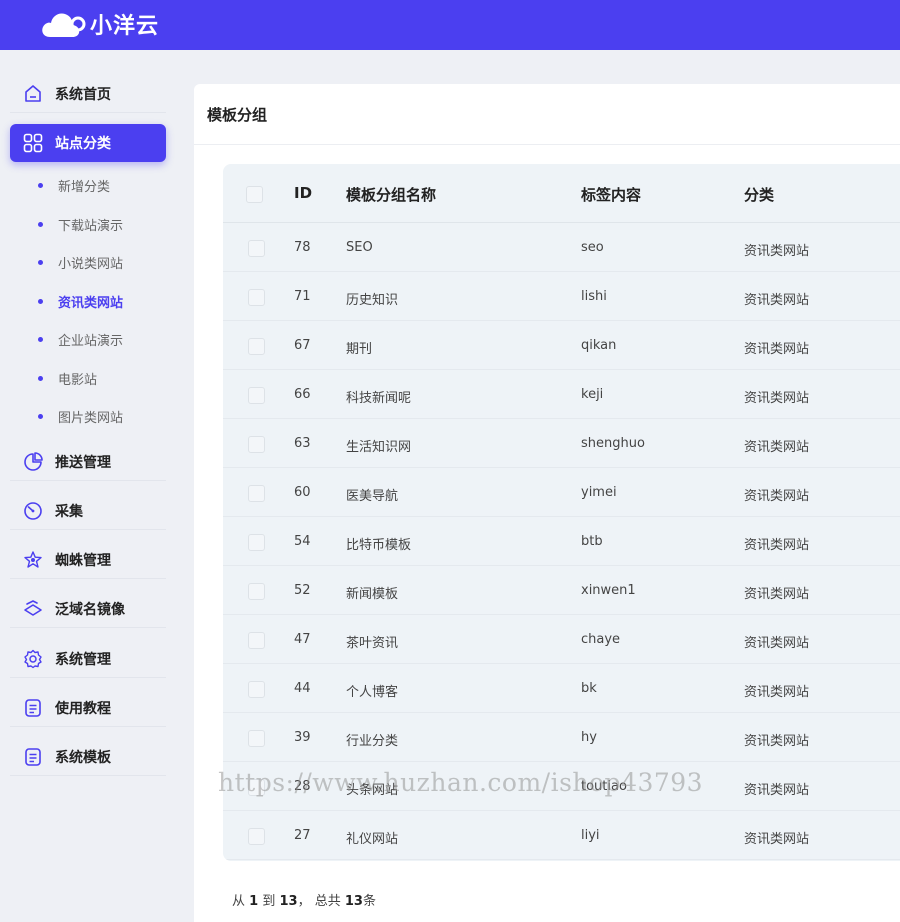  I want to click on subitem-movie-sites: 电影站, so click(67, 378).